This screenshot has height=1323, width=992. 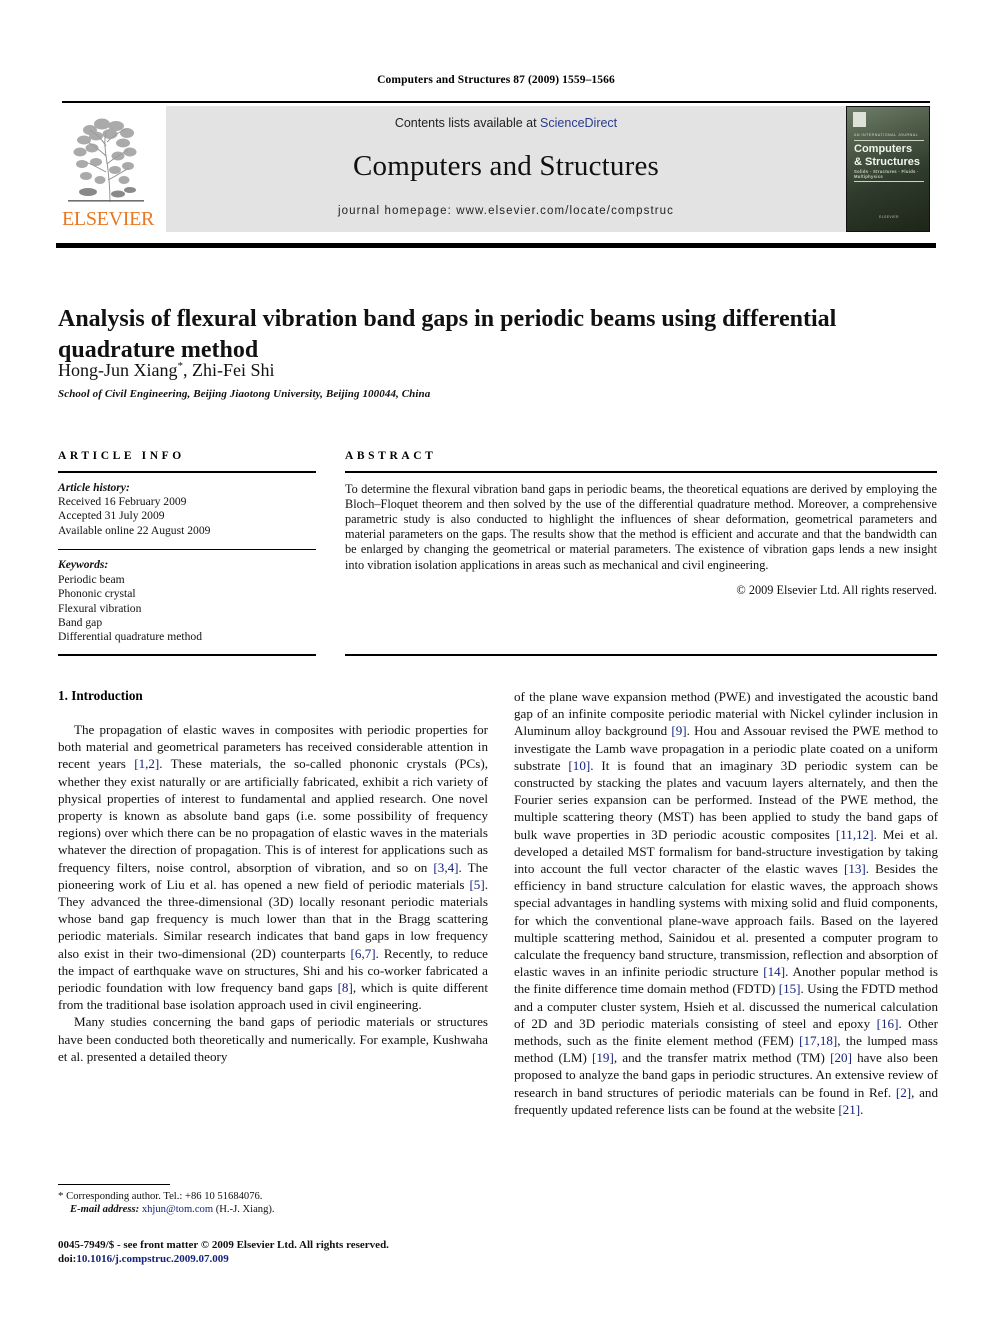 I want to click on contents-lists-prefix: Contents lists available at, so click(x=467, y=123).